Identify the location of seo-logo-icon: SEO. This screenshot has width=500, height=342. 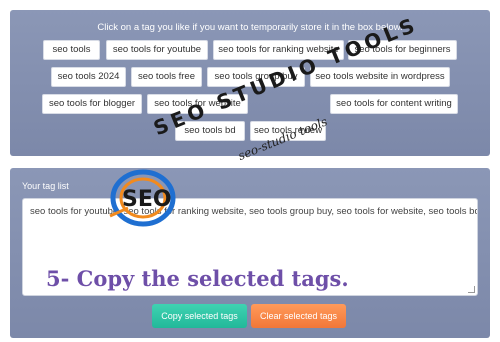
(142, 198).